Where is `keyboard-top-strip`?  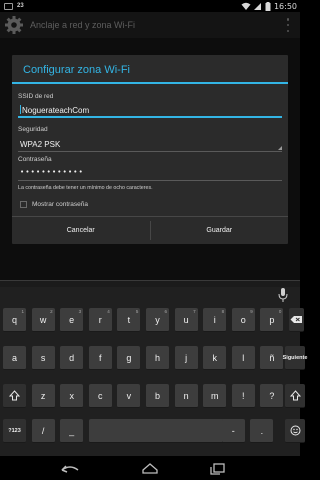
keyboard-top-strip is located at coordinates (150, 284).